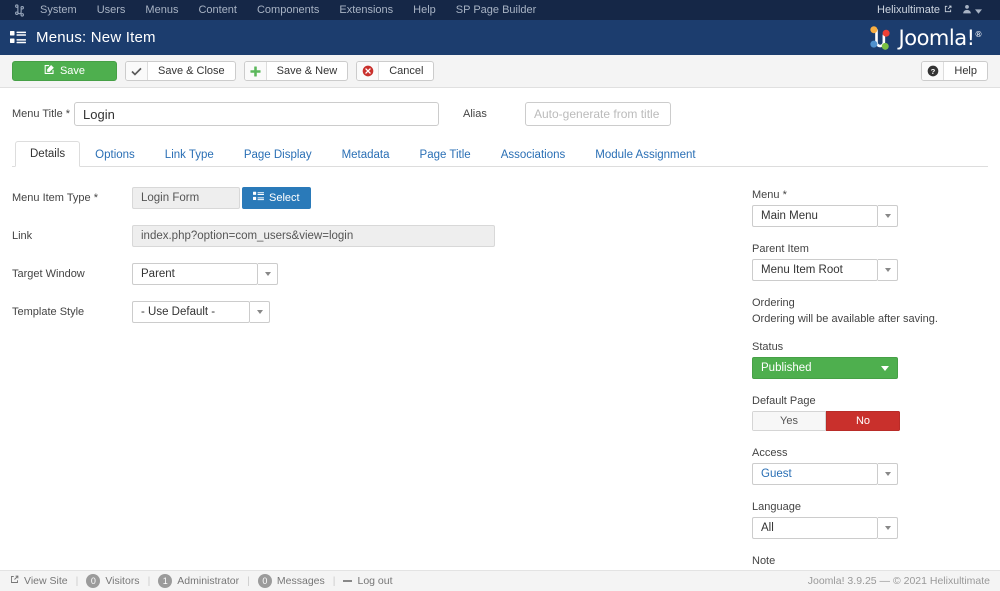  What do you see at coordinates (58, 10) in the screenshot?
I see `nav-item-system: System` at bounding box center [58, 10].